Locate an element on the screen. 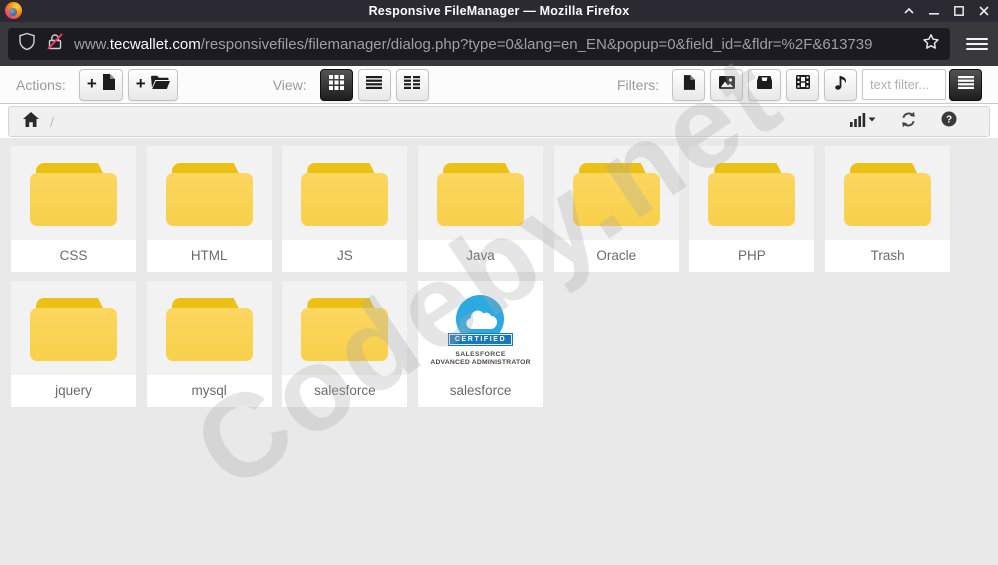  folder-tile-salesforce: salesforce is located at coordinates (345, 344).